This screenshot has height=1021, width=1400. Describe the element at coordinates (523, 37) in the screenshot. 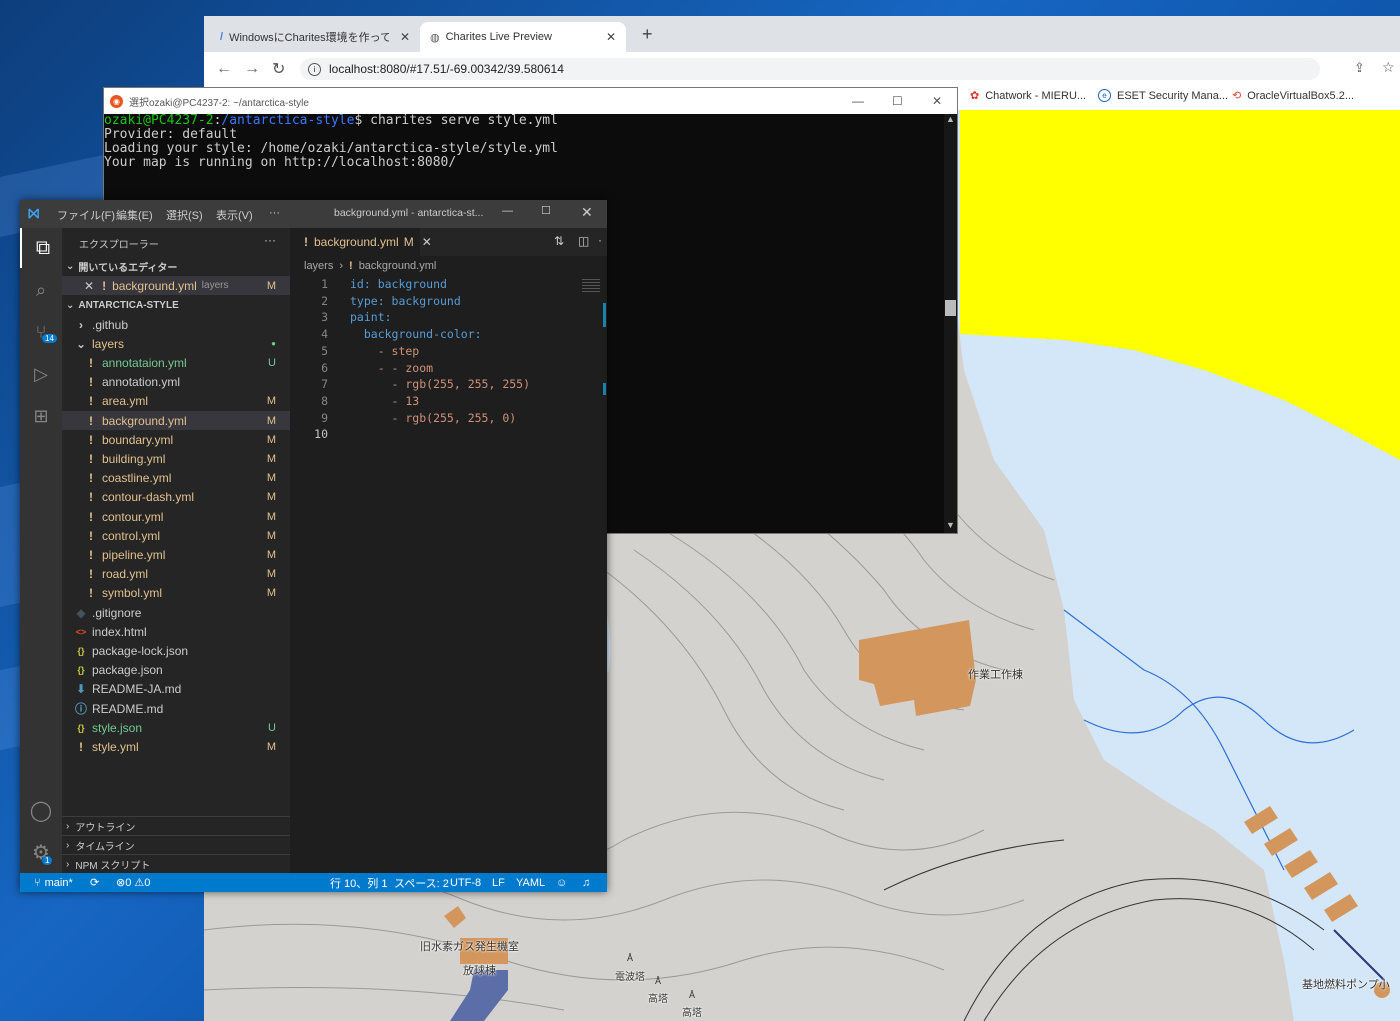

I see `browser-tab-live-preview: ◍ Charites Live Preview ✕` at that location.